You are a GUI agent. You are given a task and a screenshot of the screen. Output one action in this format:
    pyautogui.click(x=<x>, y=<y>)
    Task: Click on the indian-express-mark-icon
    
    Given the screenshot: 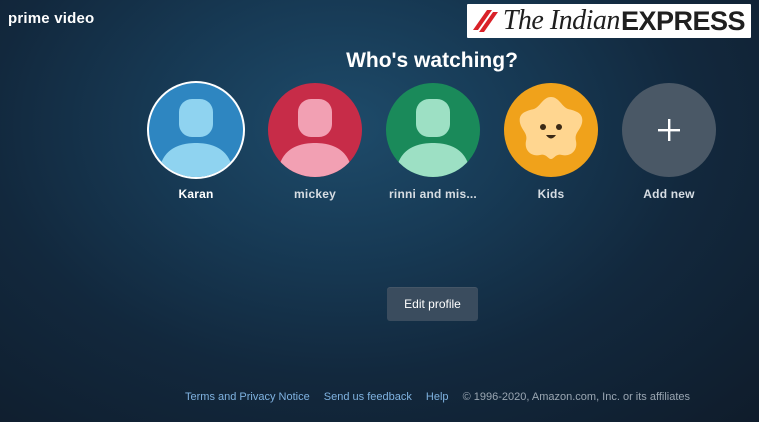 What is the action you would take?
    pyautogui.click(x=485, y=21)
    